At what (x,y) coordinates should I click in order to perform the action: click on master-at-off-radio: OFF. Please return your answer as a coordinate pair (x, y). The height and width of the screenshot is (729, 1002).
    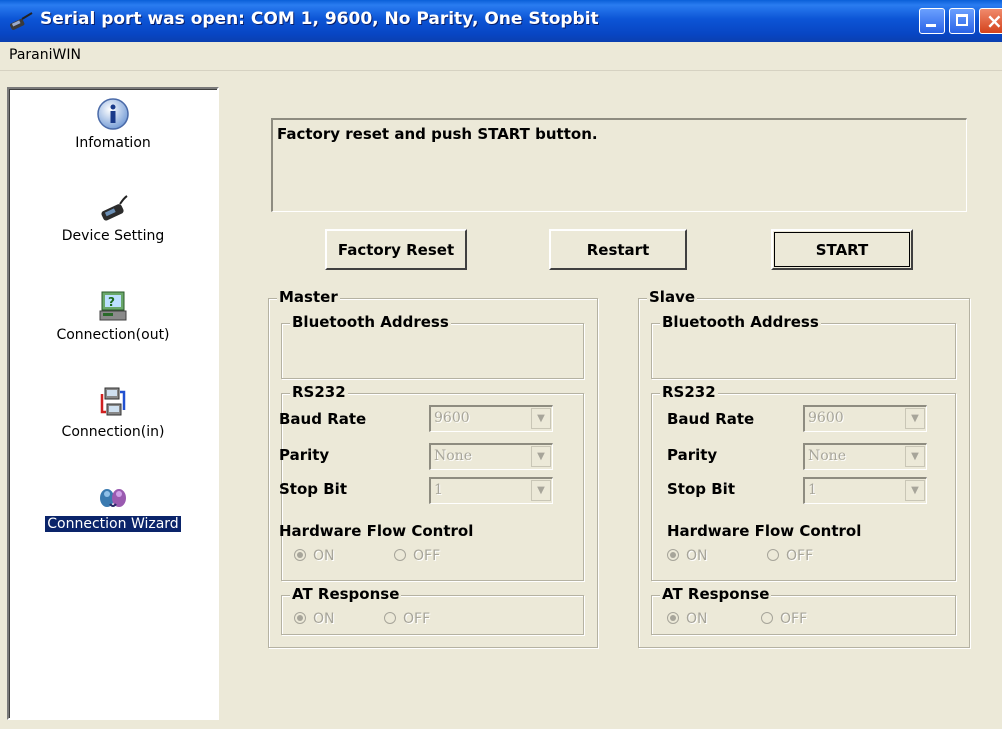
    Looking at the image, I should click on (407, 619).